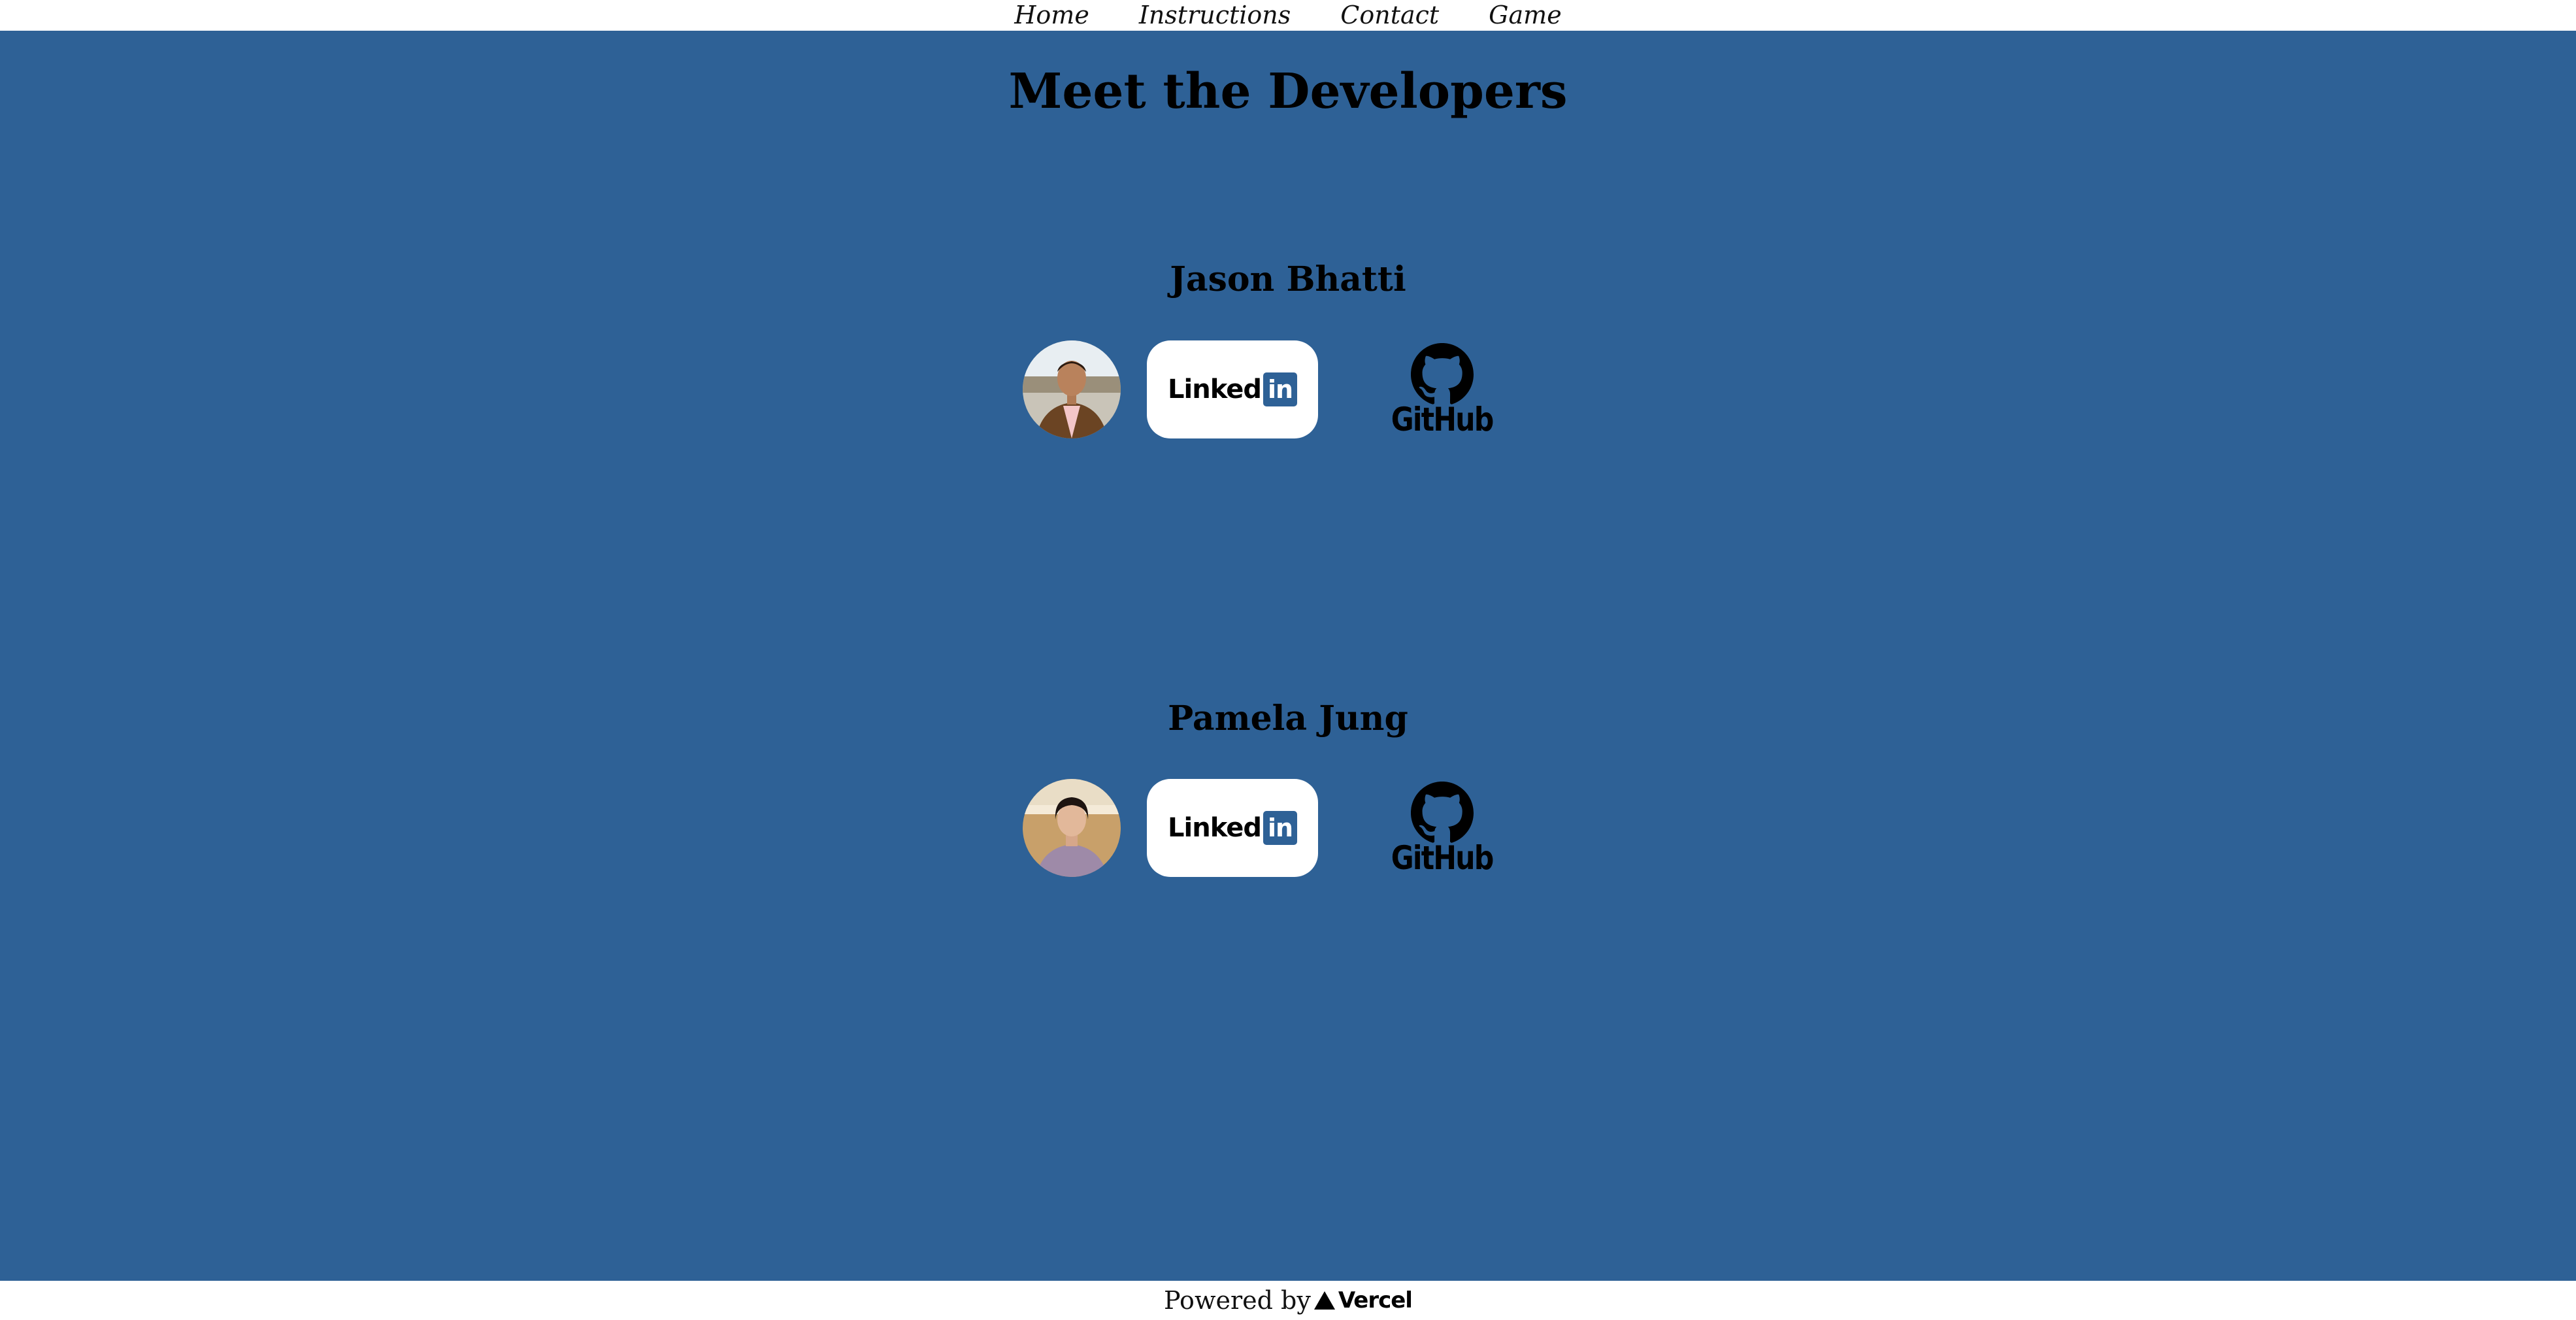 The height and width of the screenshot is (1320, 2576). Describe the element at coordinates (1375, 1300) in the screenshot. I see `vercel-logo-text: Vercel` at that location.